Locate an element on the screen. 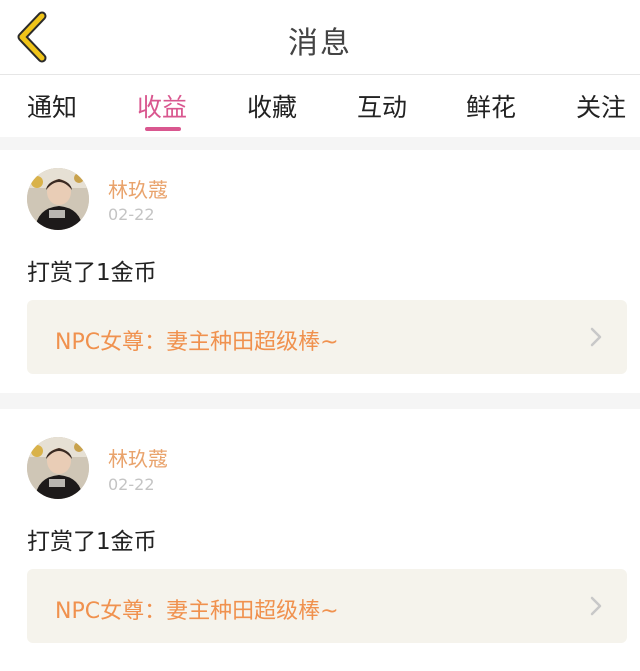  tab-notifications: 通知 is located at coordinates (52, 106).